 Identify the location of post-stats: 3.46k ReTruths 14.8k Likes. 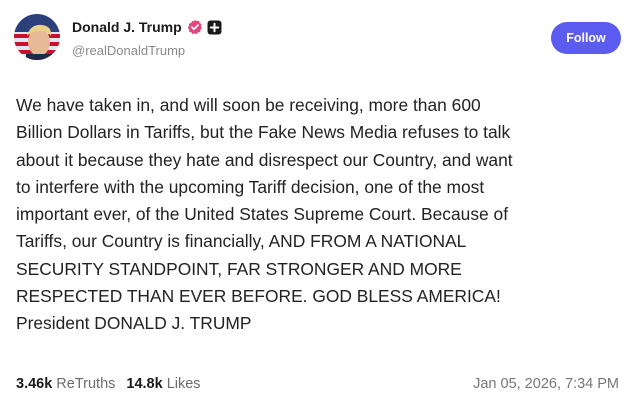
(108, 384).